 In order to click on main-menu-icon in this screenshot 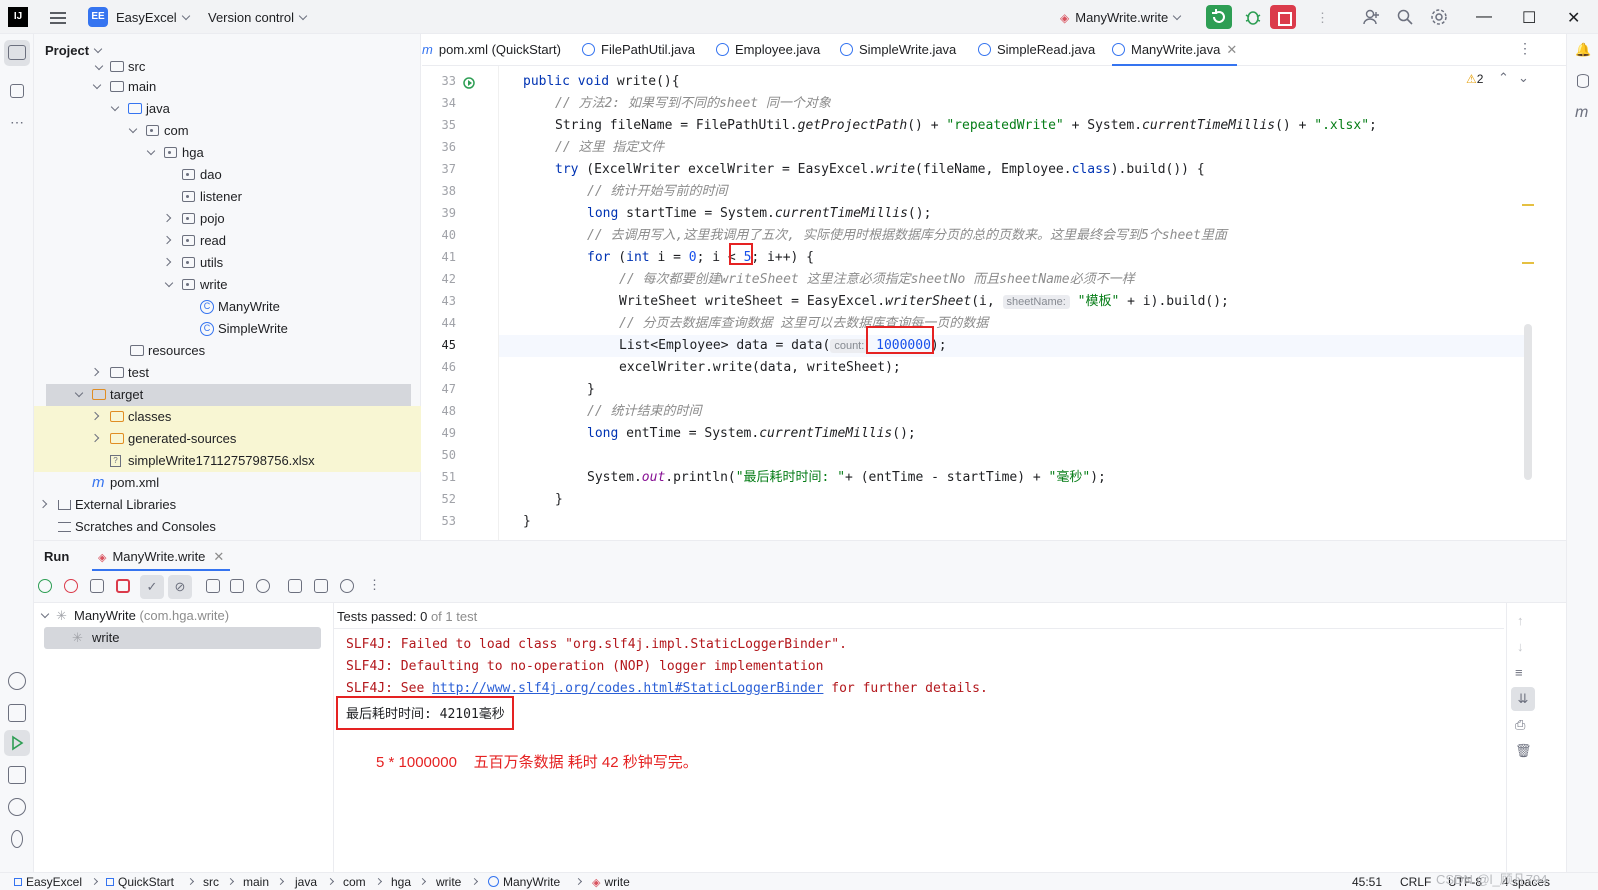, I will do `click(58, 17)`.